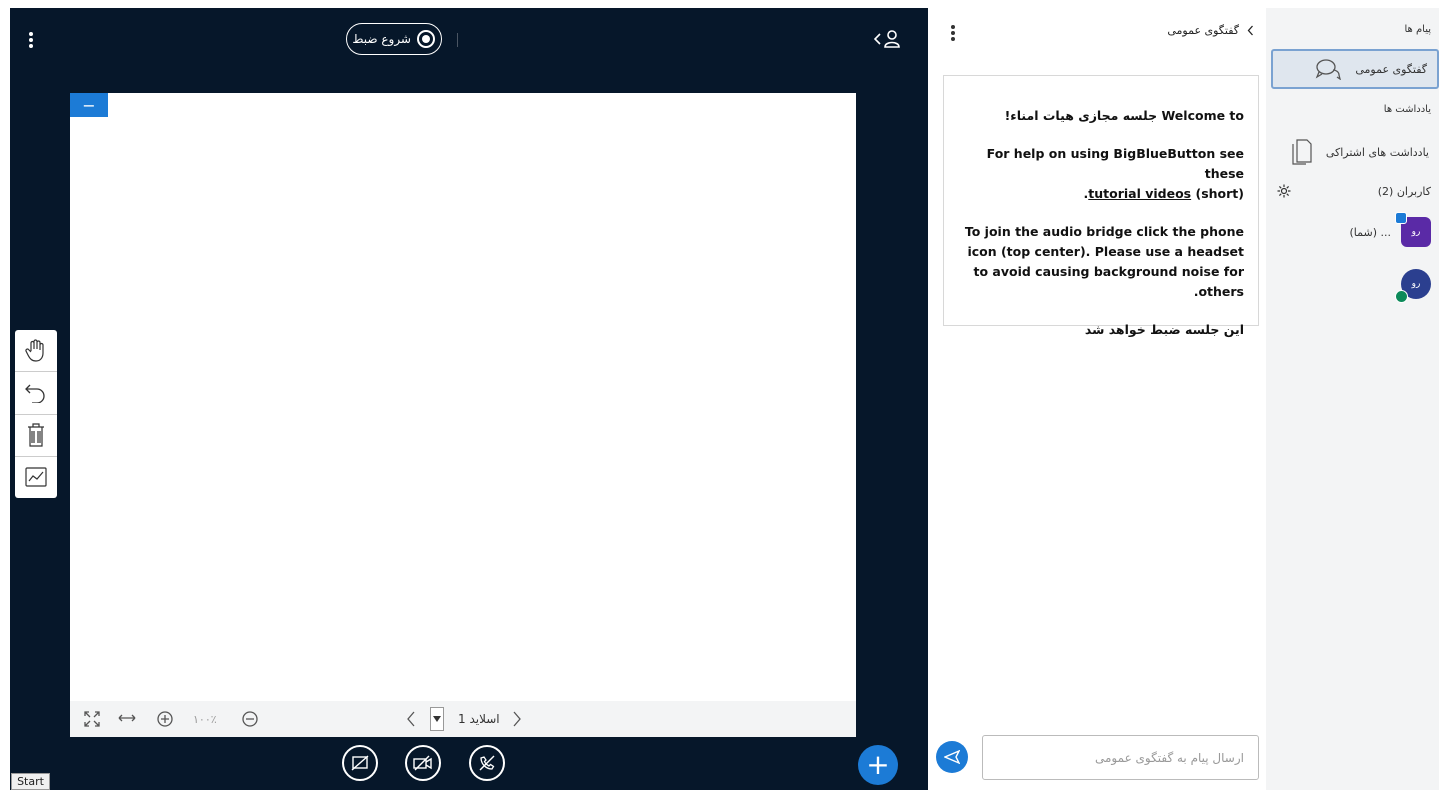 This screenshot has height=790, width=1439. What do you see at coordinates (1355, 191) in the screenshot?
I see `users-header-row: کاربران (2)` at bounding box center [1355, 191].